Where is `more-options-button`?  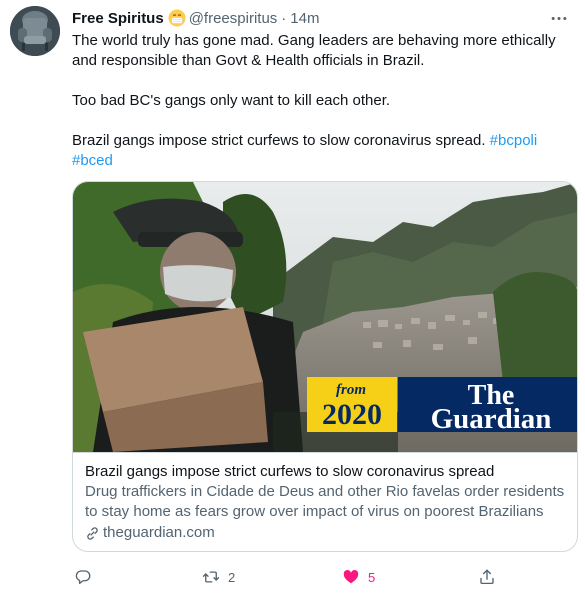 more-options-button is located at coordinates (559, 18).